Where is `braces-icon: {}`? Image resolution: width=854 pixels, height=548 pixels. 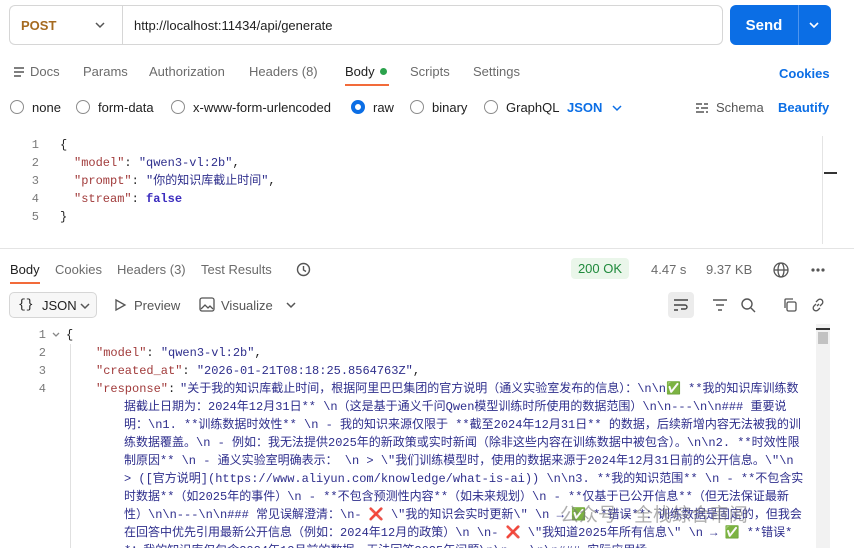
braces-icon: {} is located at coordinates (26, 304).